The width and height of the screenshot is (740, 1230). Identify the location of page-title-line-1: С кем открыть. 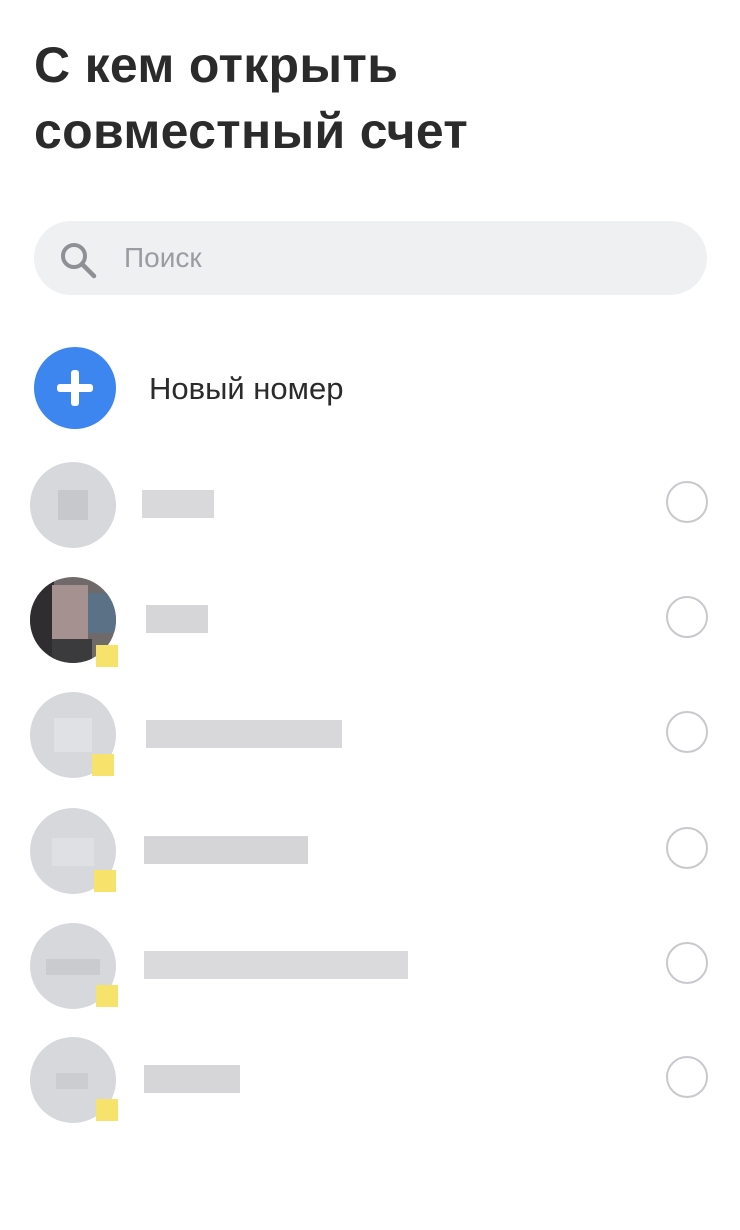
(216, 65).